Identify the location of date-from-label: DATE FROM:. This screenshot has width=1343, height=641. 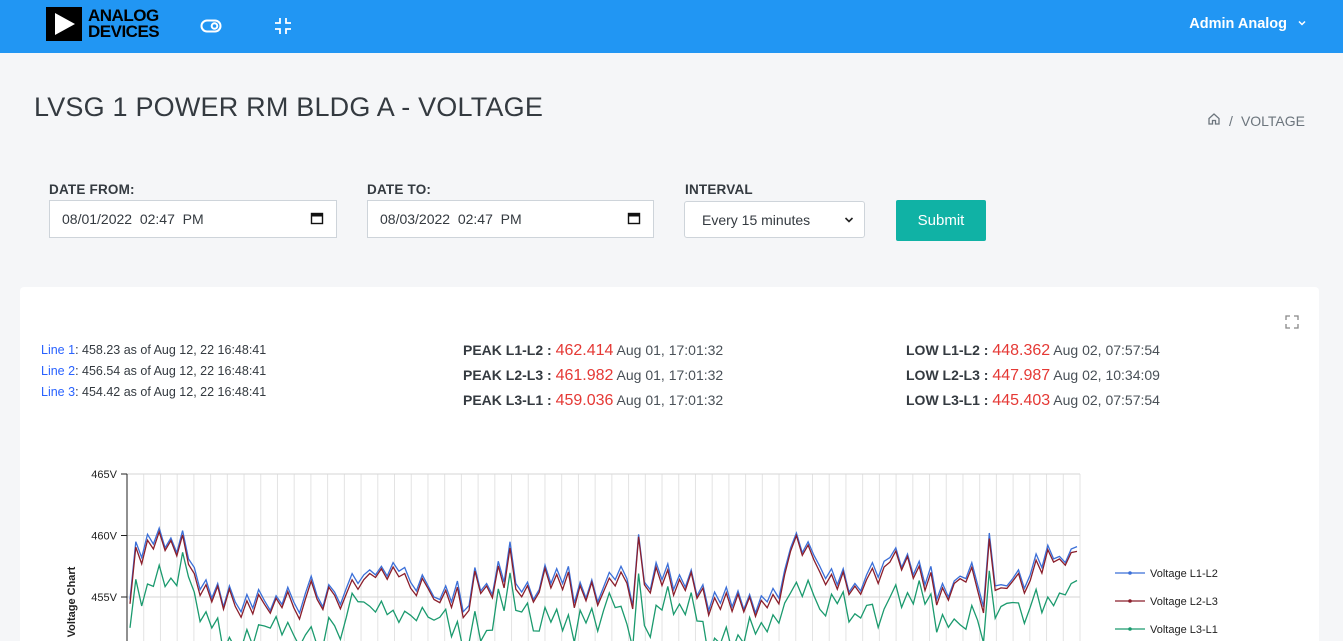
(92, 189).